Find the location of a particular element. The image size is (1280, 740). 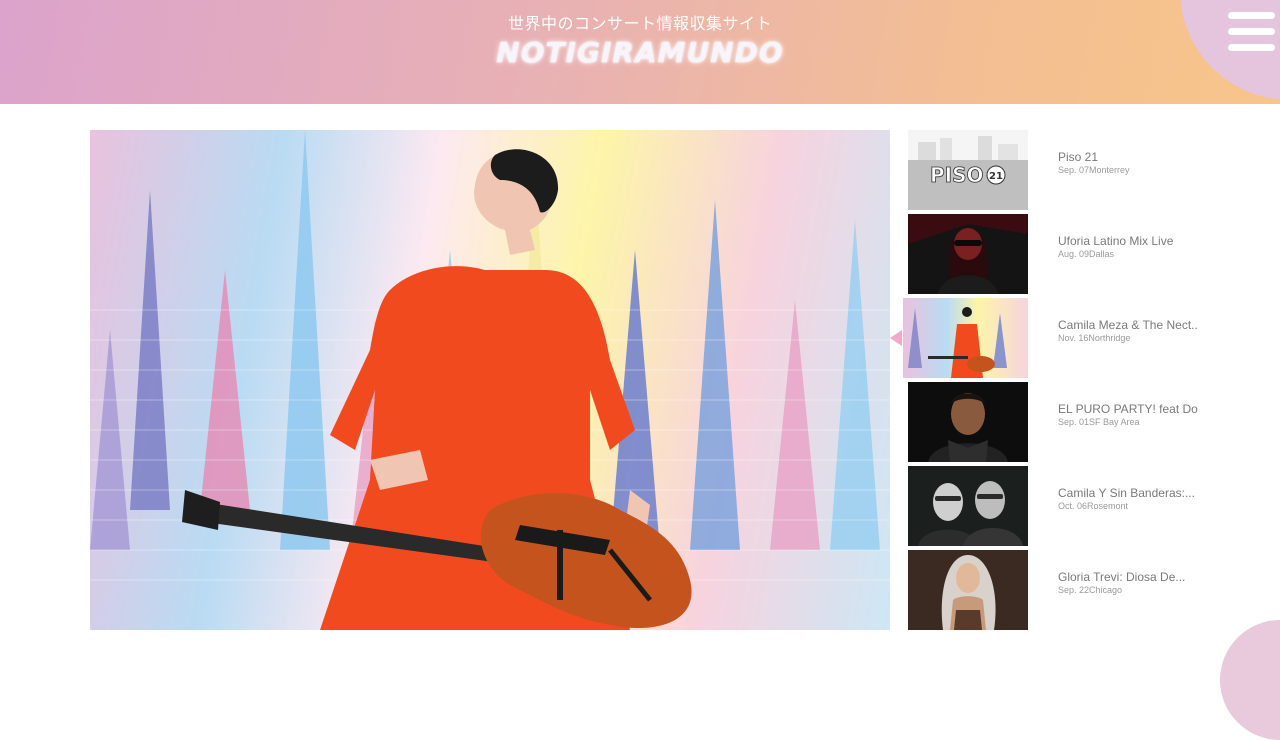

hamburger-icon is located at coordinates (1252, 33).